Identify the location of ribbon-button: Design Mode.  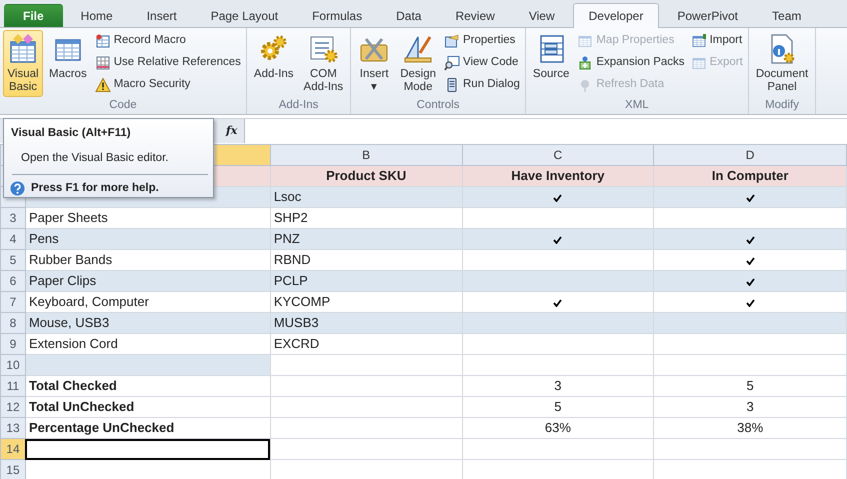
(418, 63).